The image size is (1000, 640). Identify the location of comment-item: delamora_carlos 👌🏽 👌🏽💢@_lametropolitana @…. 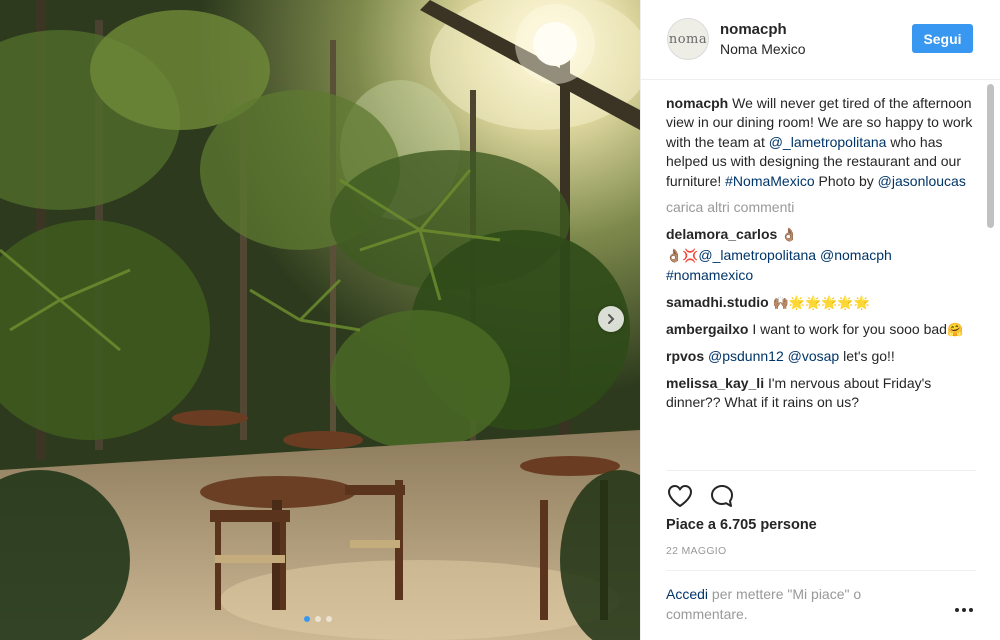
(822, 255).